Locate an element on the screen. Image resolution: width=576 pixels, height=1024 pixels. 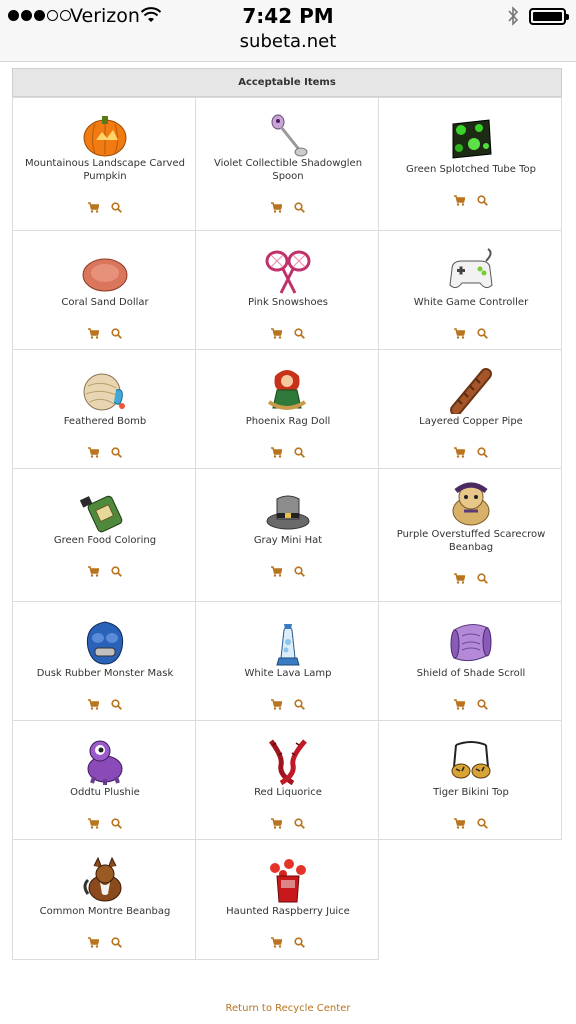
item-name: Tiger Bikini Top is located at coordinates (471, 792).